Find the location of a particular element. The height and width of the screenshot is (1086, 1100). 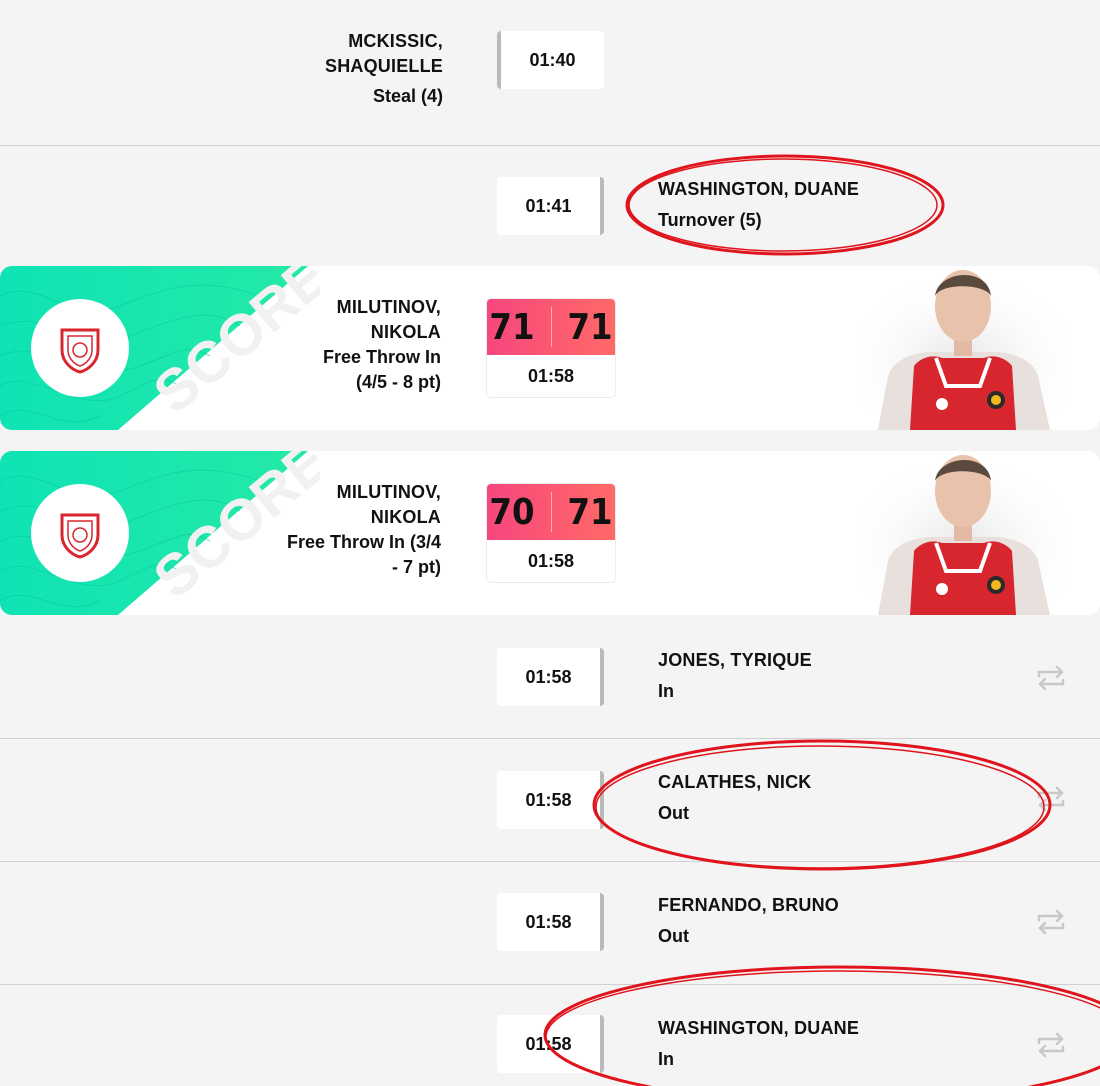

event-time: 01:41 is located at coordinates (550, 206).